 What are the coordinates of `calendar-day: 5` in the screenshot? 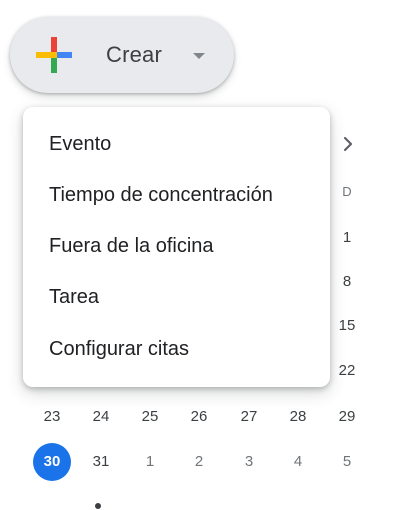 It's located at (347, 462).